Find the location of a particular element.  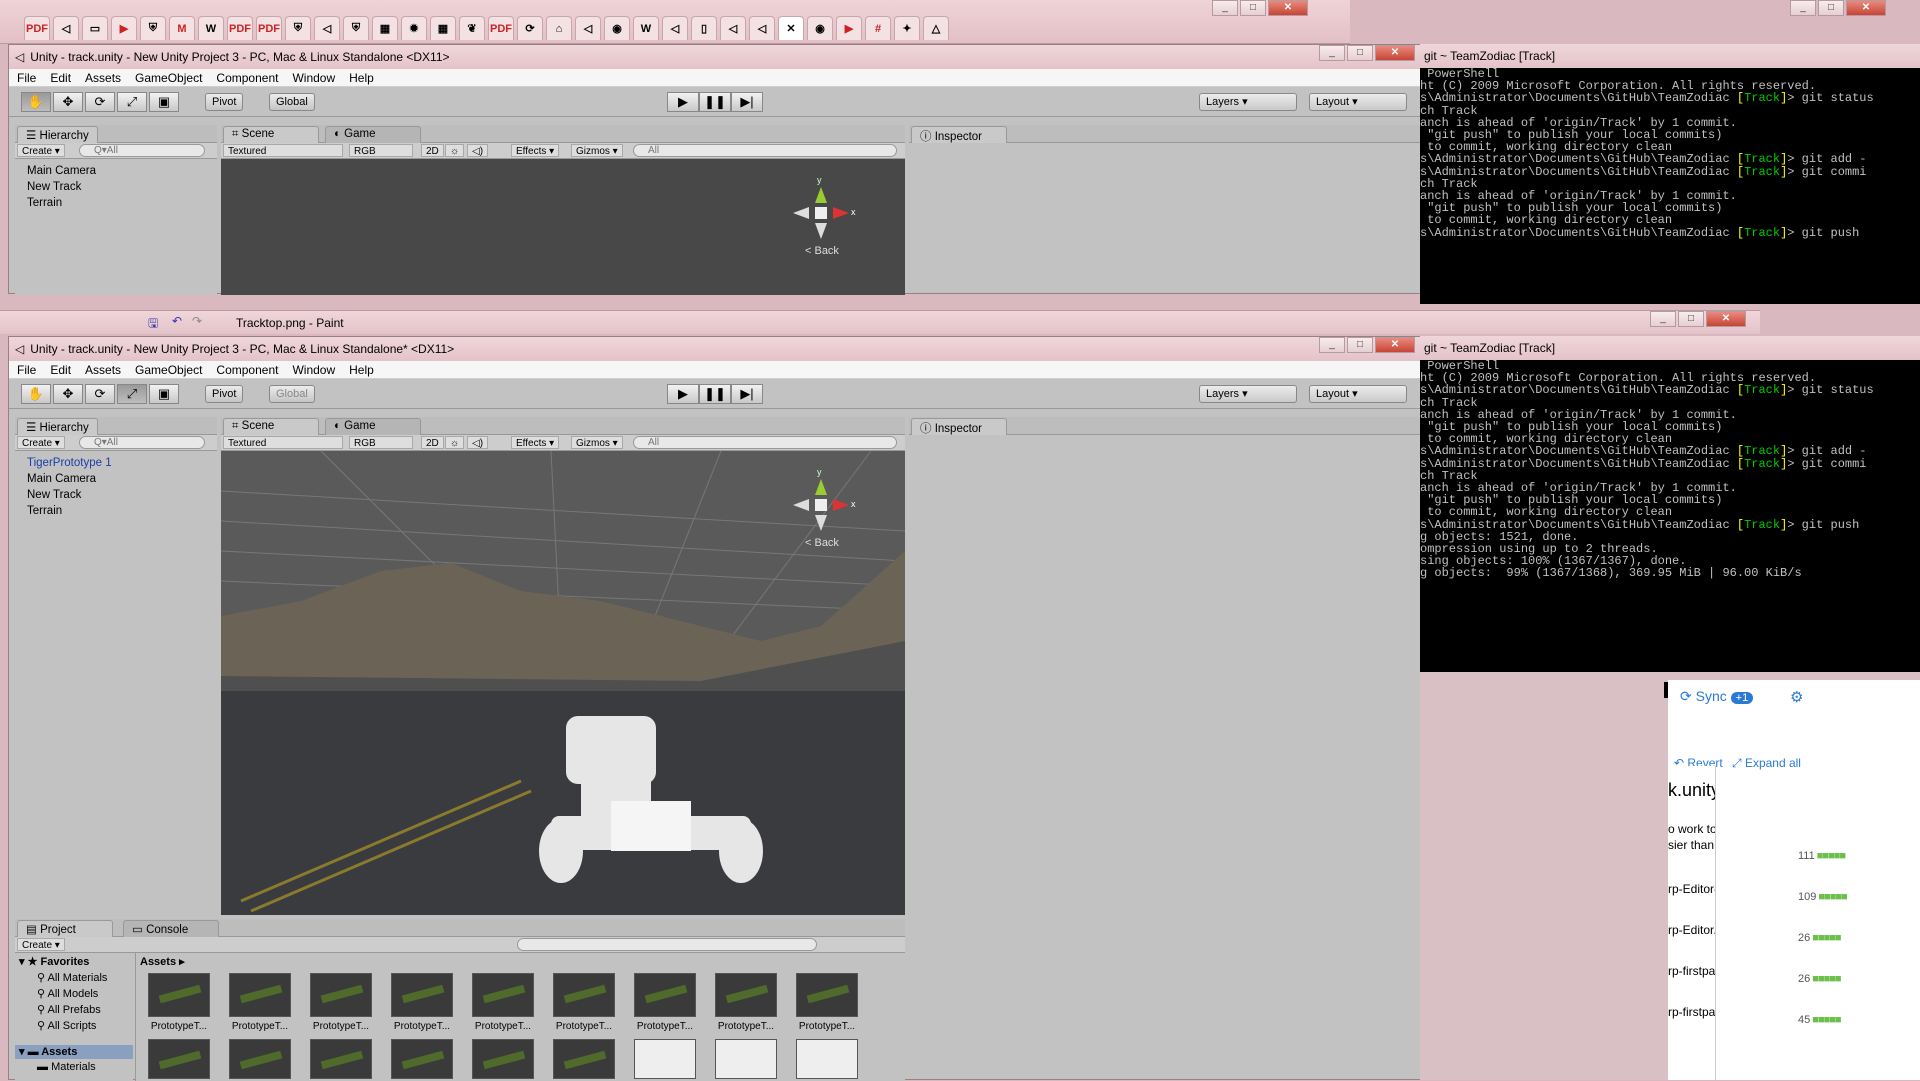

favorites-node: ▾ ★ Favorites is located at coordinates (54, 961).